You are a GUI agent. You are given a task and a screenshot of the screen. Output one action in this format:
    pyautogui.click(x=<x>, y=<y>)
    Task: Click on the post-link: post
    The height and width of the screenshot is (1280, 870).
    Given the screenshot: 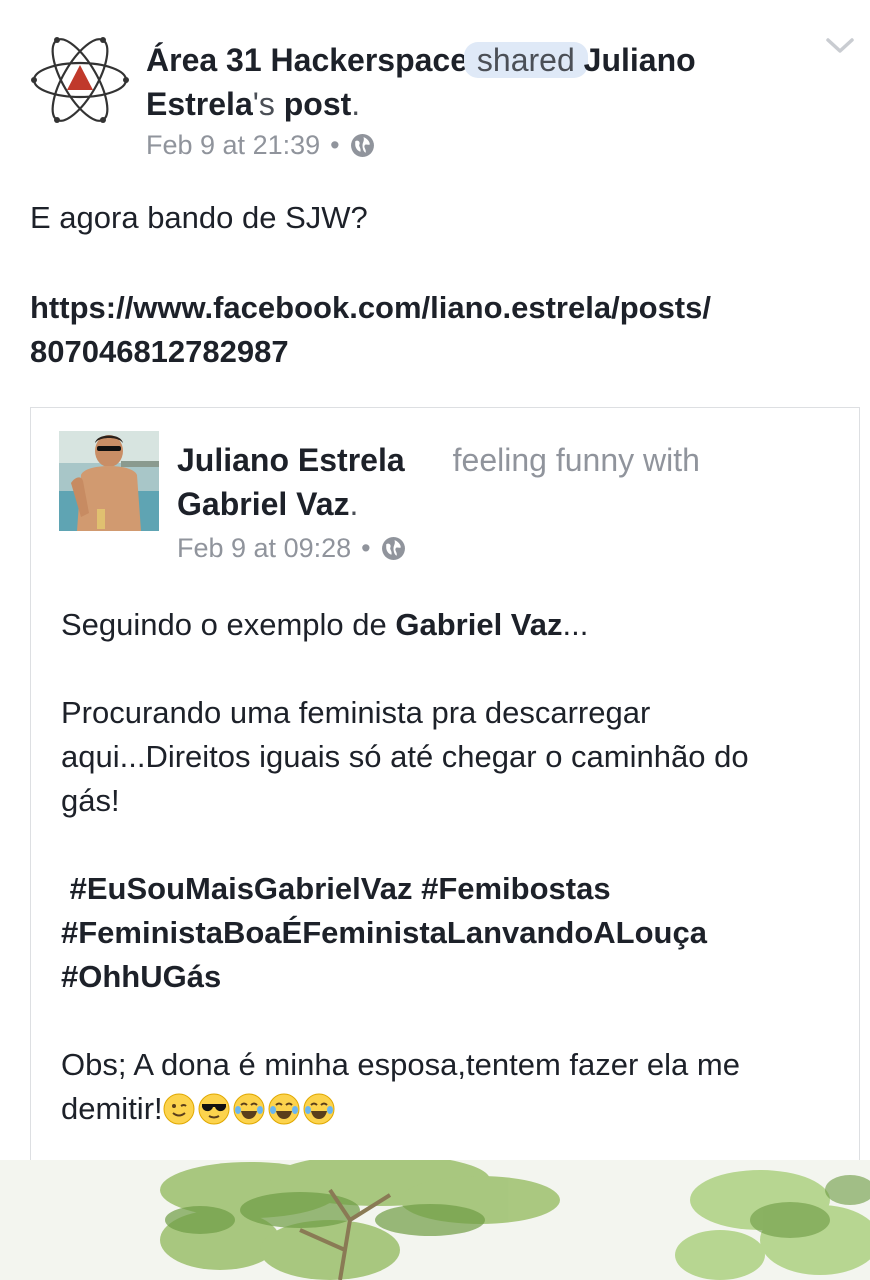 What is the action you would take?
    pyautogui.click(x=318, y=104)
    